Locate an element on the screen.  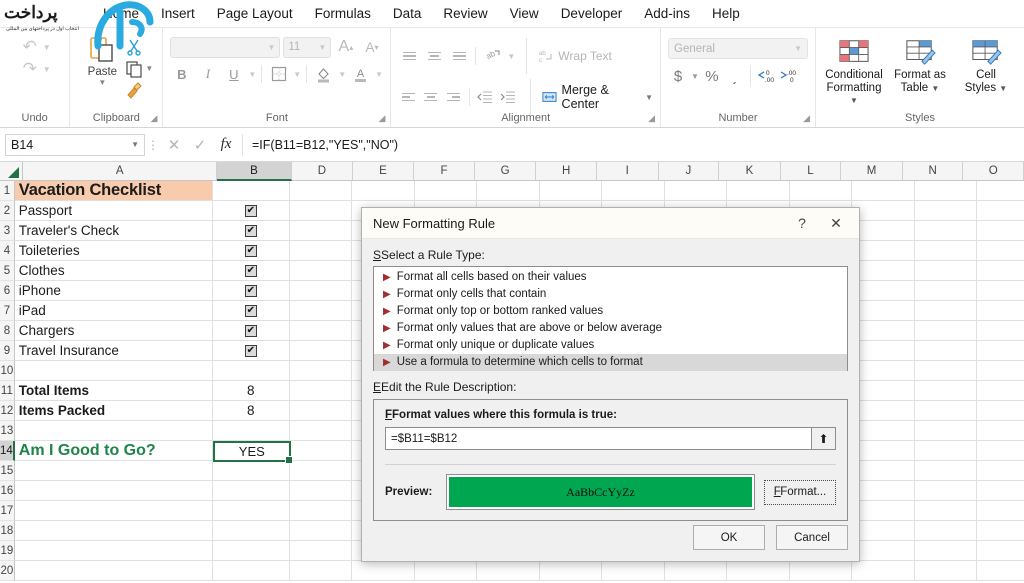
cell-A4: Toileteries is located at coordinates (113, 251).